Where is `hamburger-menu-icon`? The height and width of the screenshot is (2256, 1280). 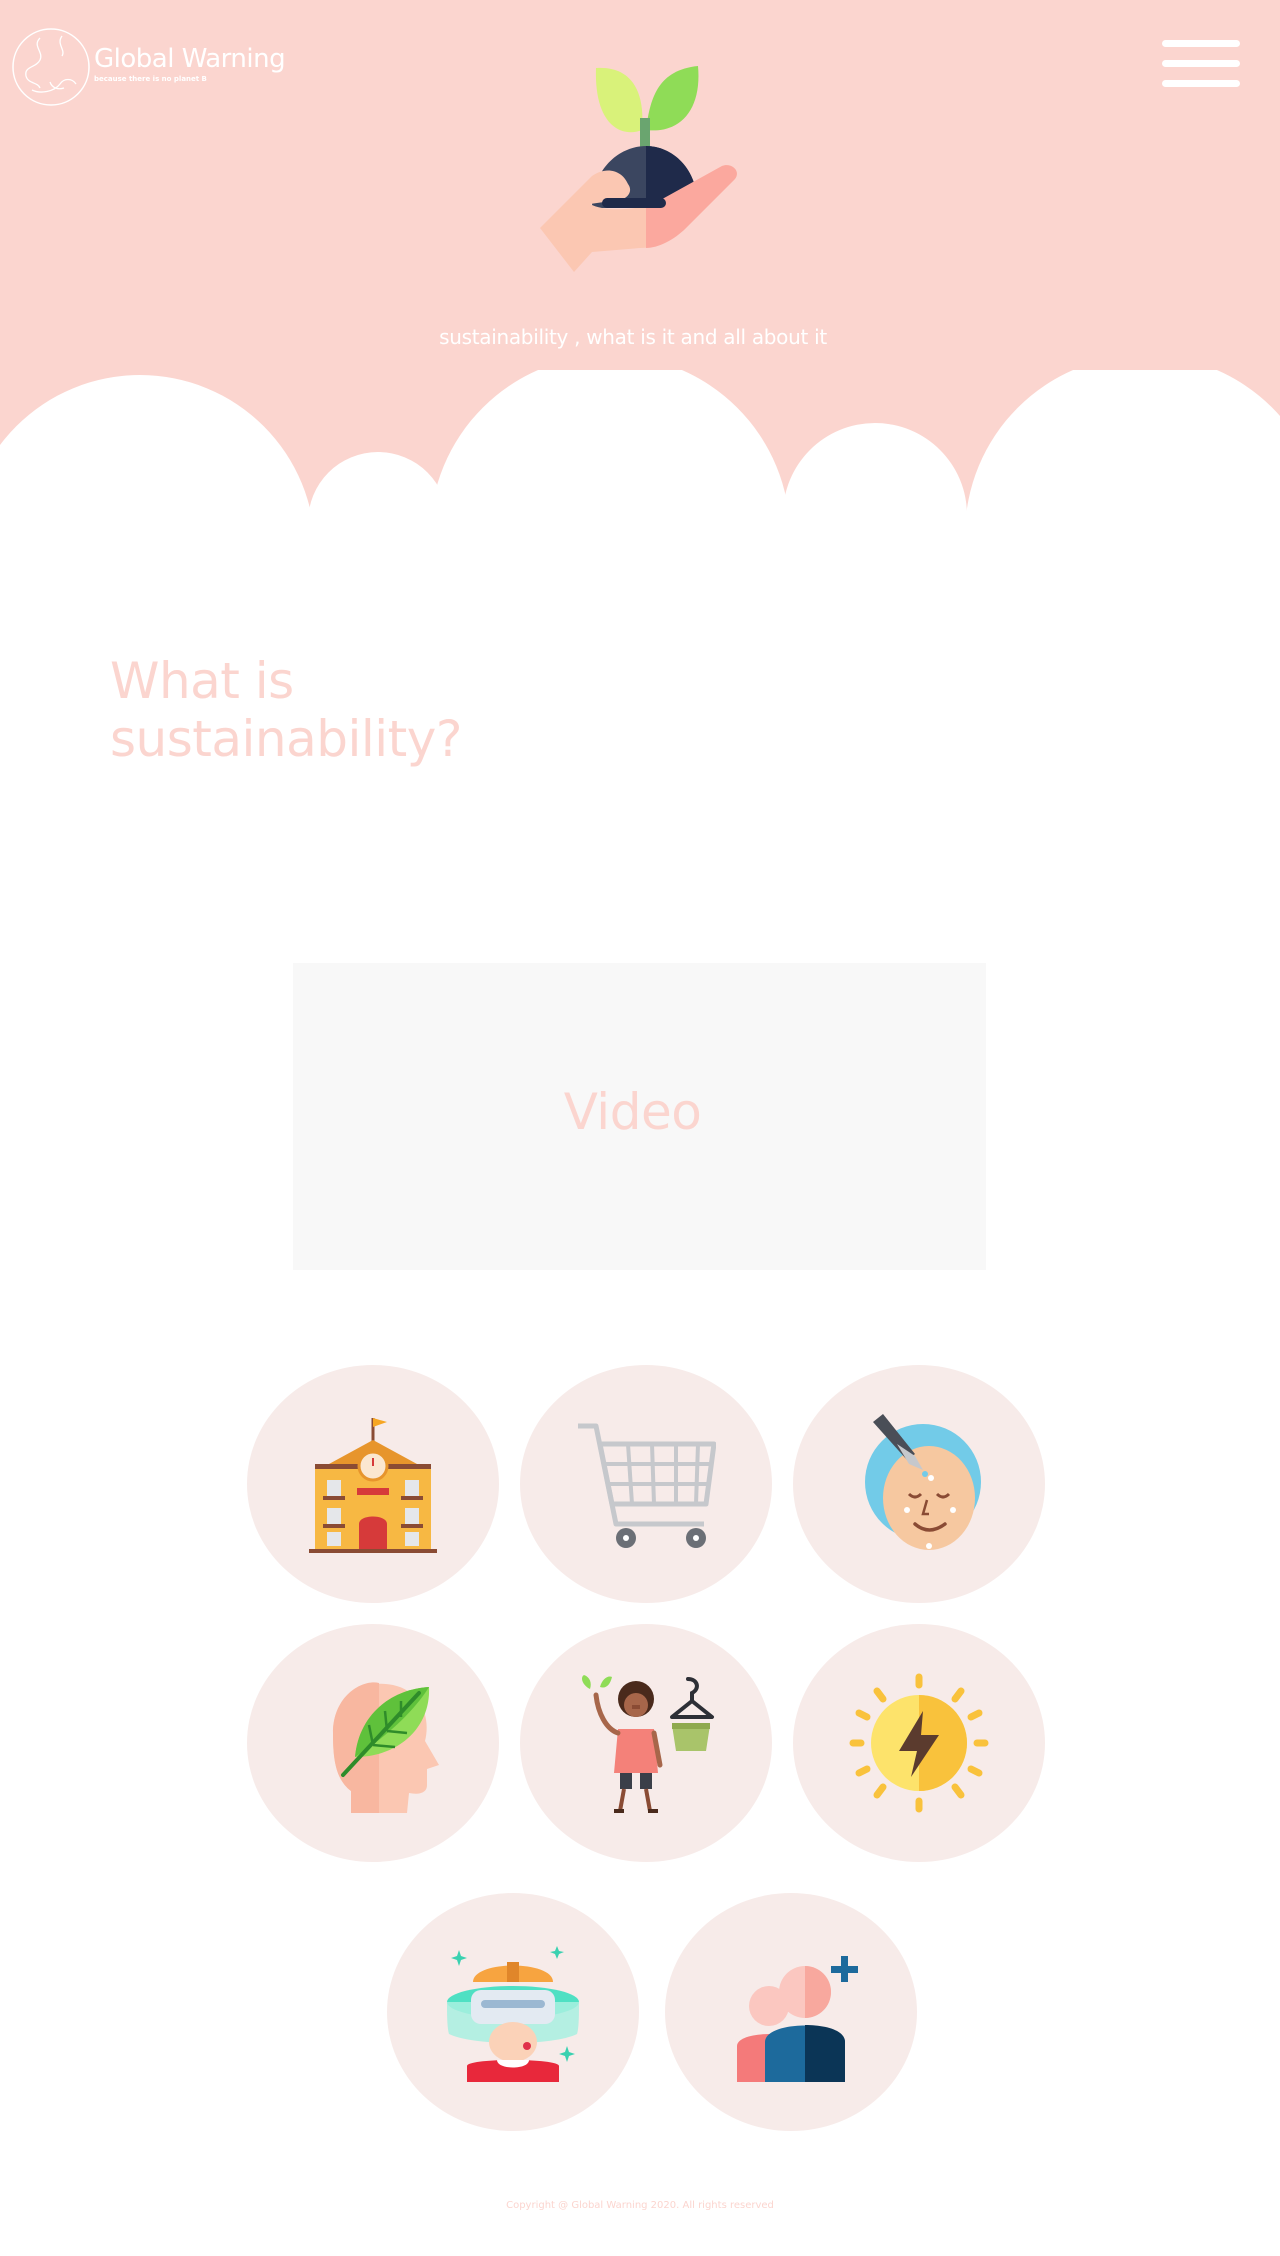
hamburger-menu-icon is located at coordinates (1201, 64).